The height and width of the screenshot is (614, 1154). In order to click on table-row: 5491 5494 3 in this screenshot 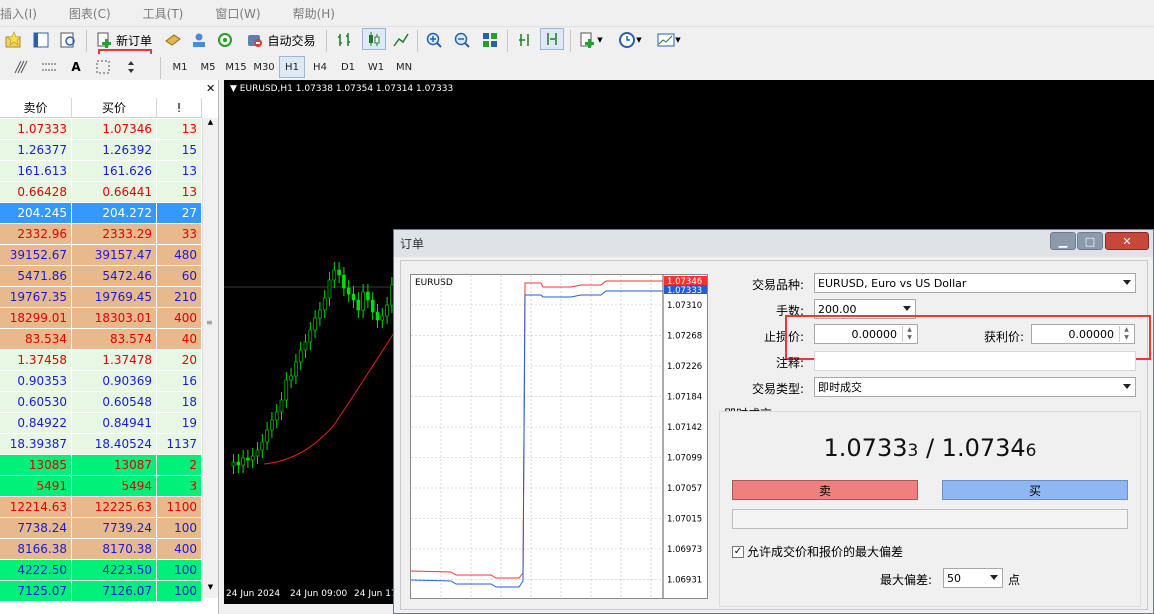, I will do `click(101, 486)`.